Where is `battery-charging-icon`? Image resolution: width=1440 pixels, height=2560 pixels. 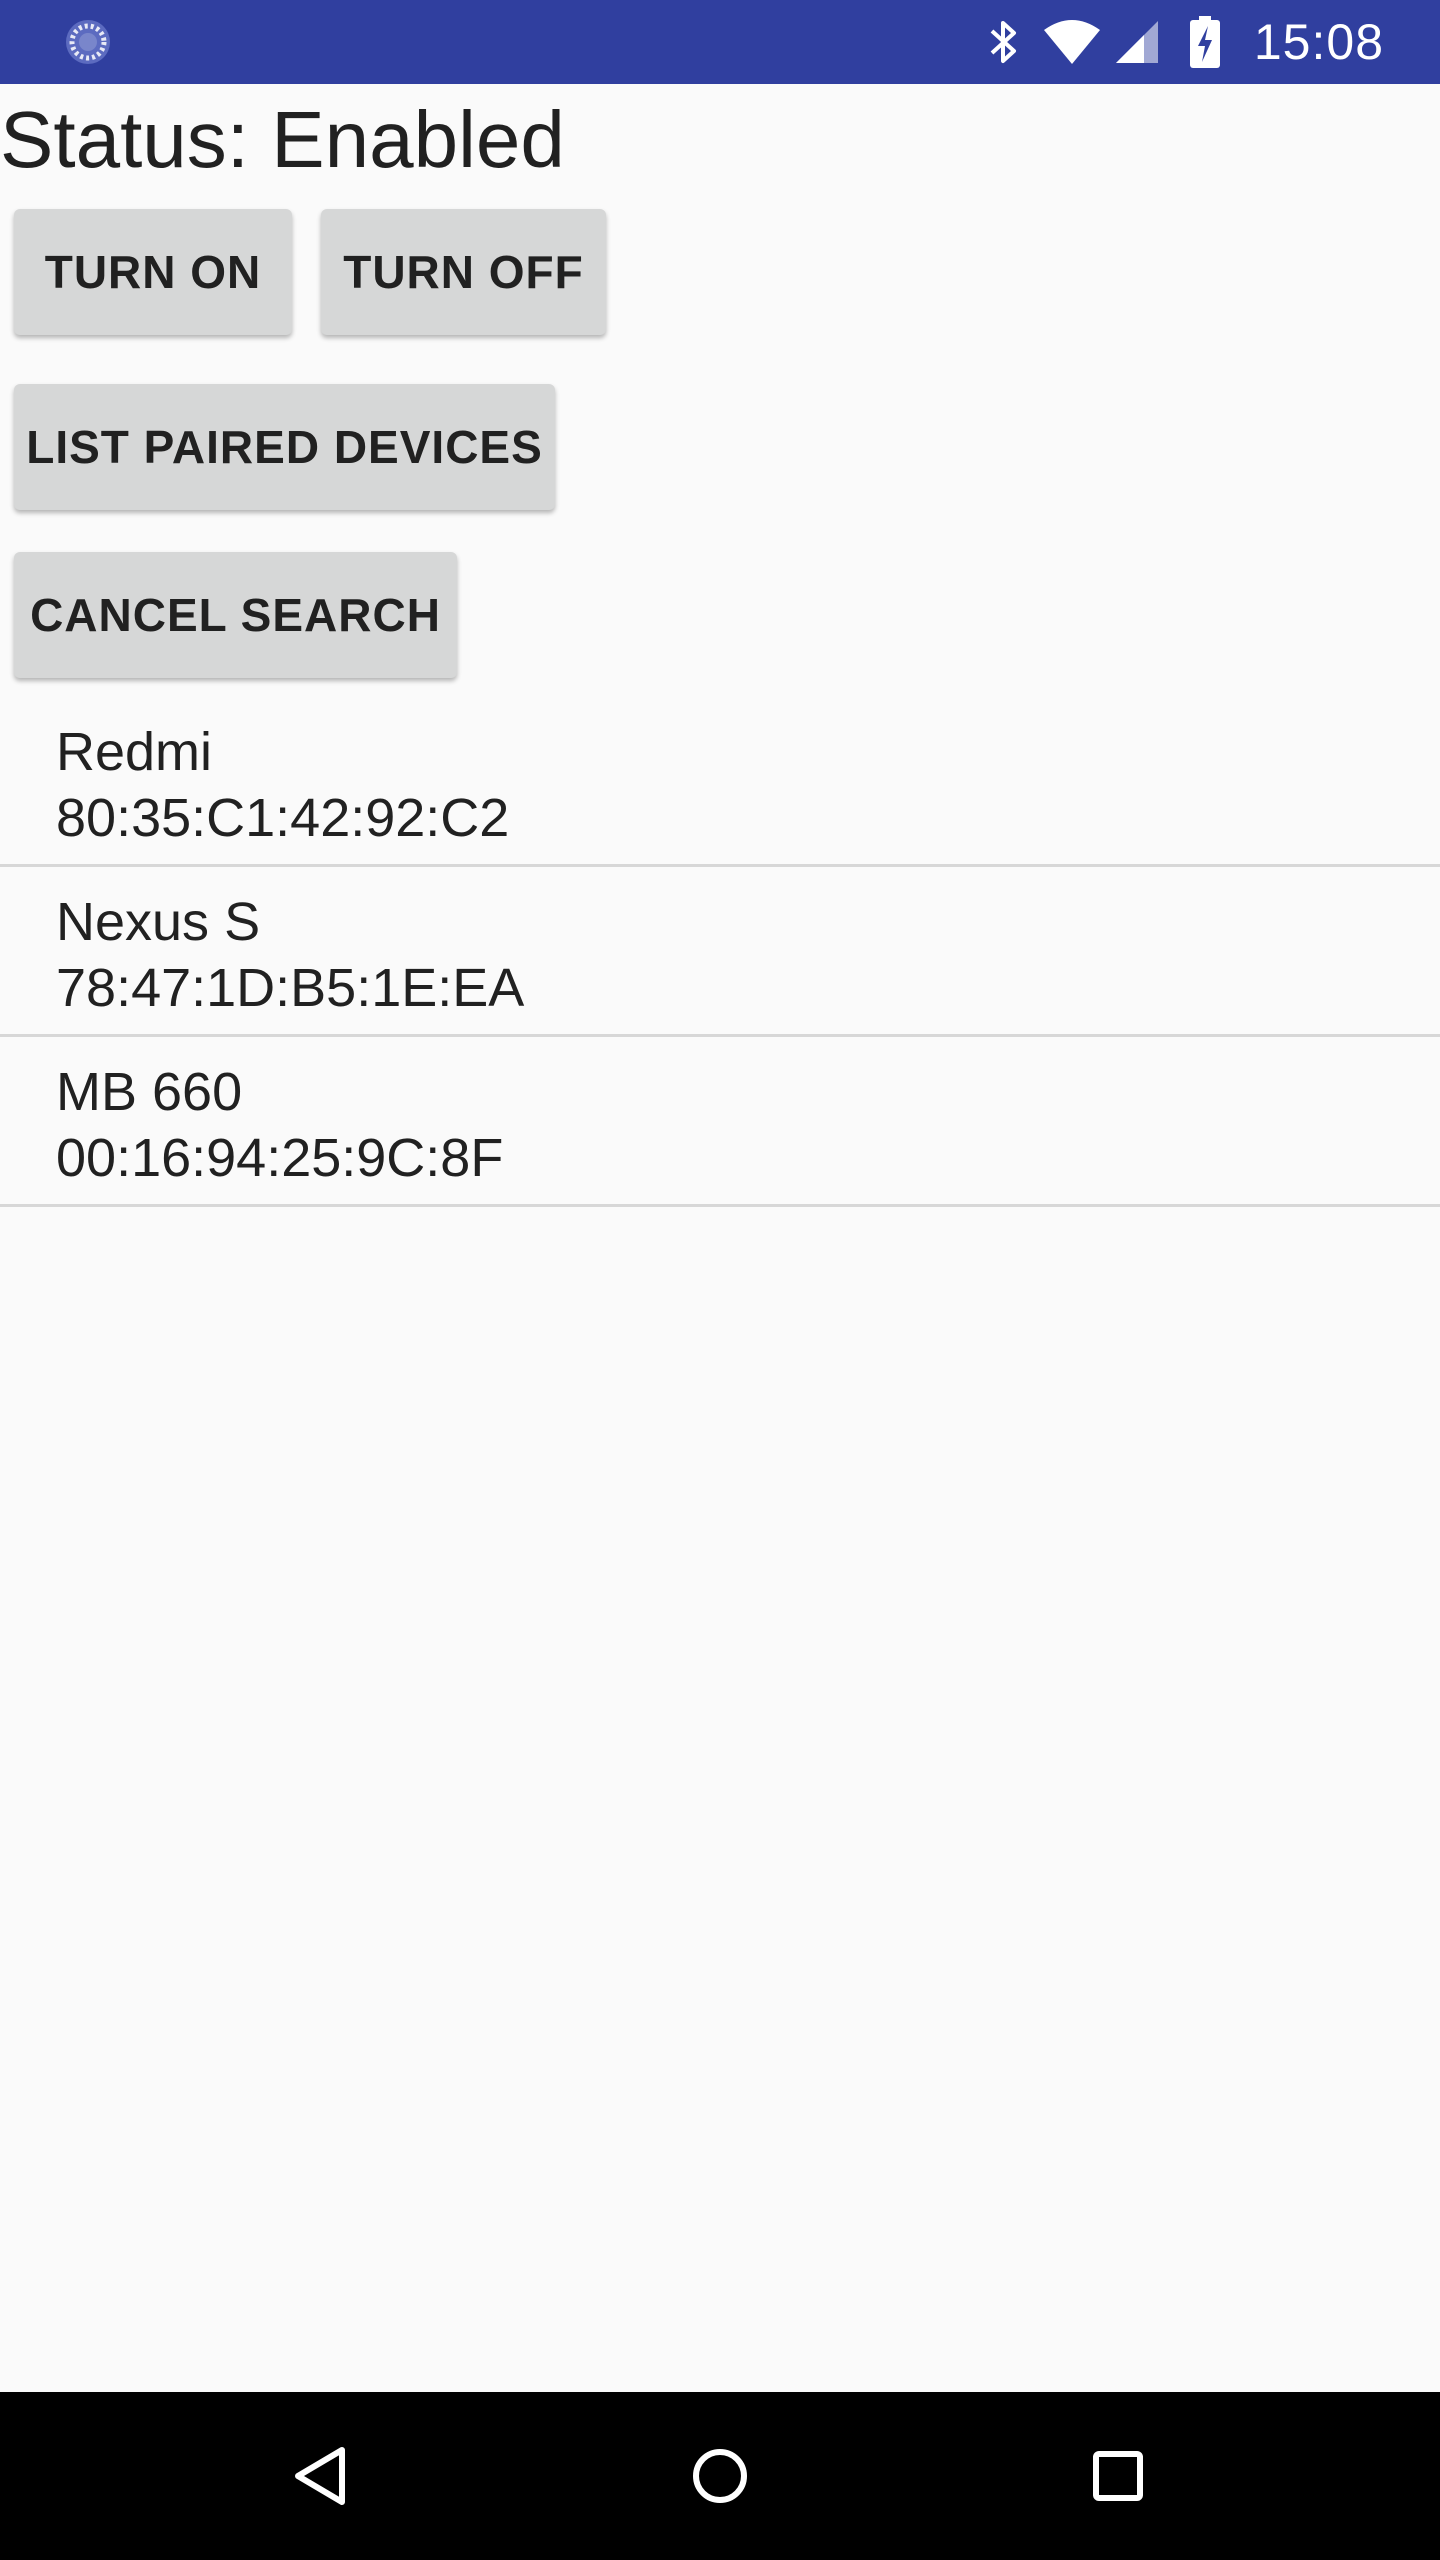
battery-charging-icon is located at coordinates (1204, 42).